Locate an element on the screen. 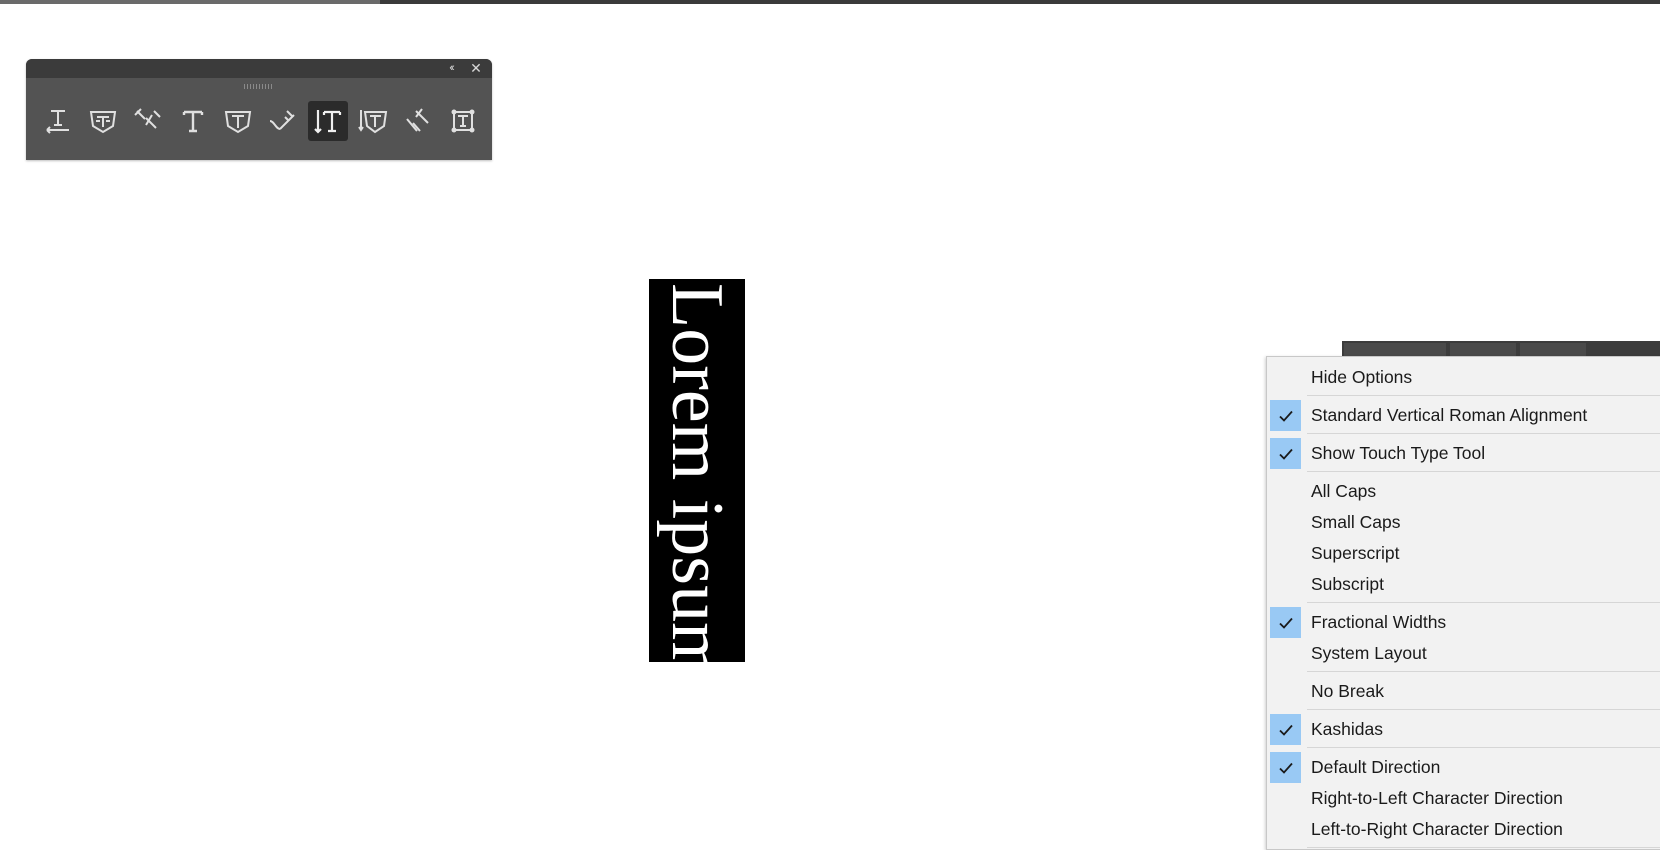 This screenshot has width=1660, height=850. menu-item-standard-vertical-roman-alignment: Standard Vertical Roman Alignment is located at coordinates (1463, 415).